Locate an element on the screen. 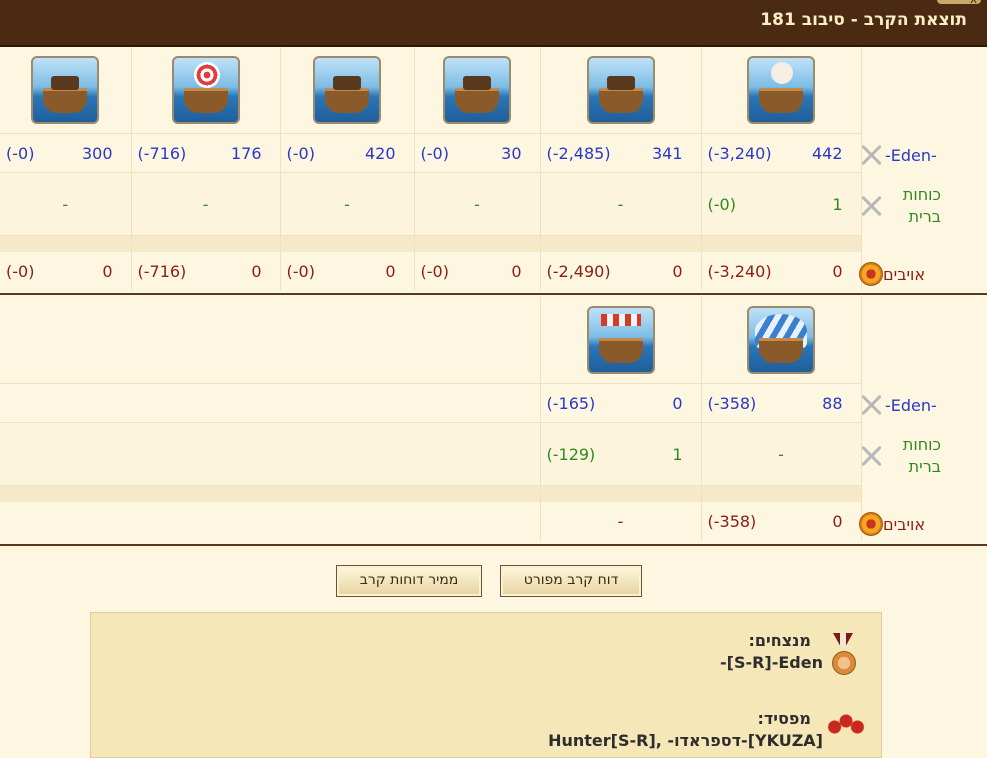 Image resolution: width=987 pixels, height=758 pixels. ballista-ship-icon is located at coordinates (781, 90).